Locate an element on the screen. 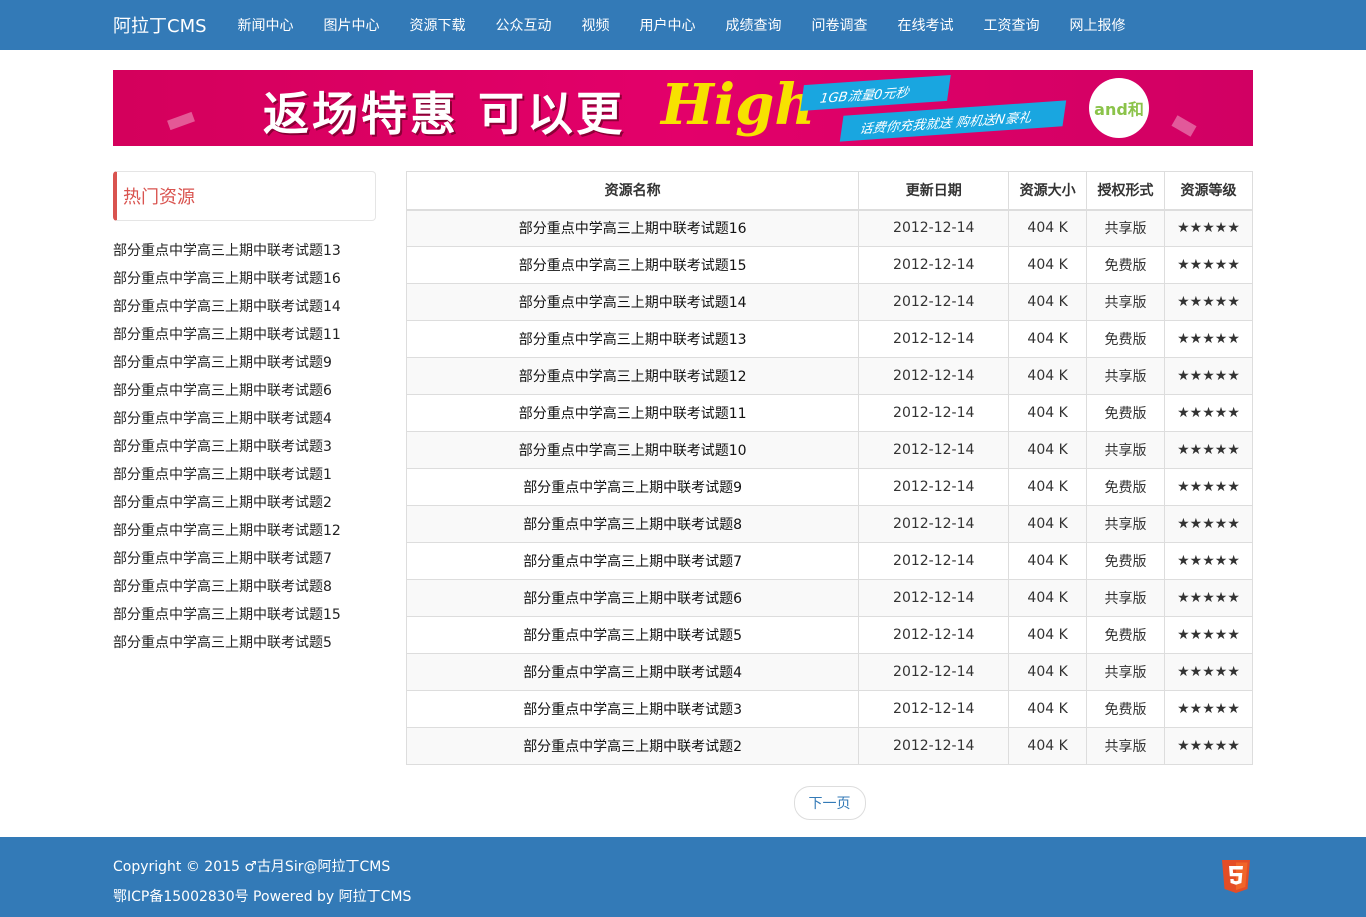 The image size is (1366, 917). cell-resource-name: 部分重点中学高三上期中联考试题12 is located at coordinates (632, 376).